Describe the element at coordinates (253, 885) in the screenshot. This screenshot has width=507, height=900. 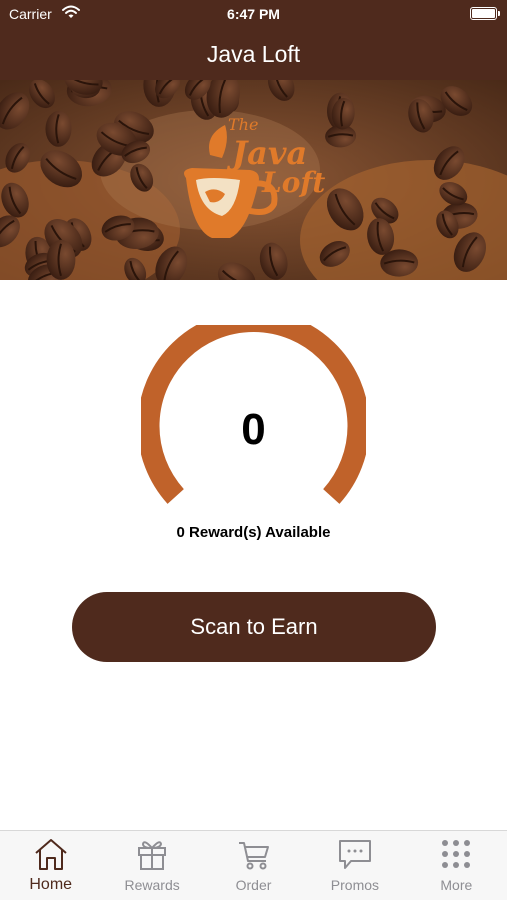
I see `tab-order-label: Order` at that location.